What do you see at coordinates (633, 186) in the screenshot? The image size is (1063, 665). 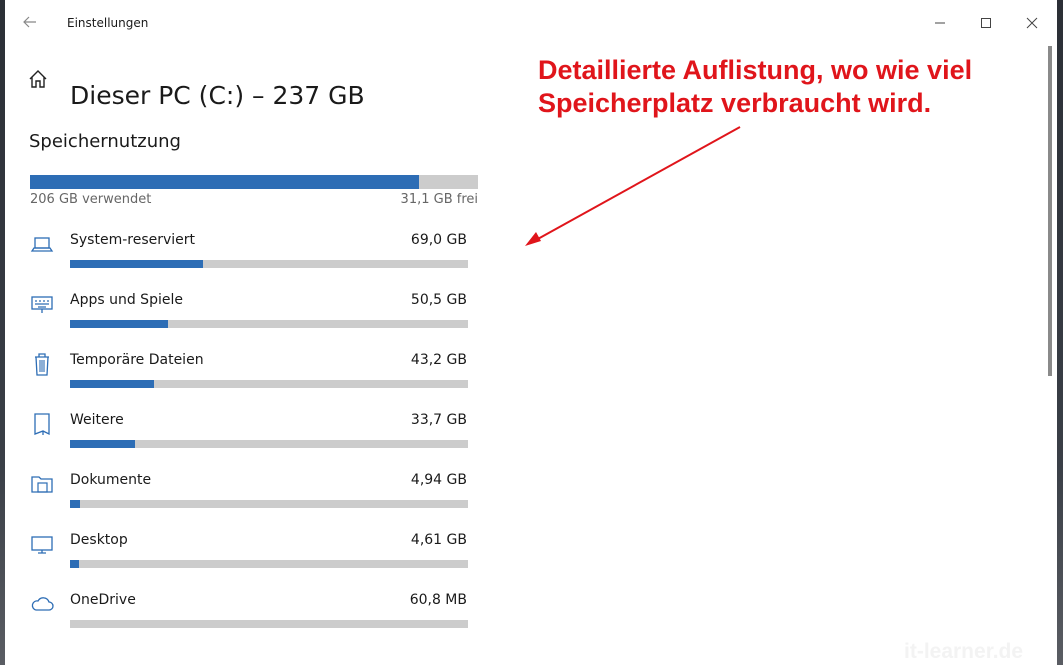 I see `annotation-arrow-icon` at bounding box center [633, 186].